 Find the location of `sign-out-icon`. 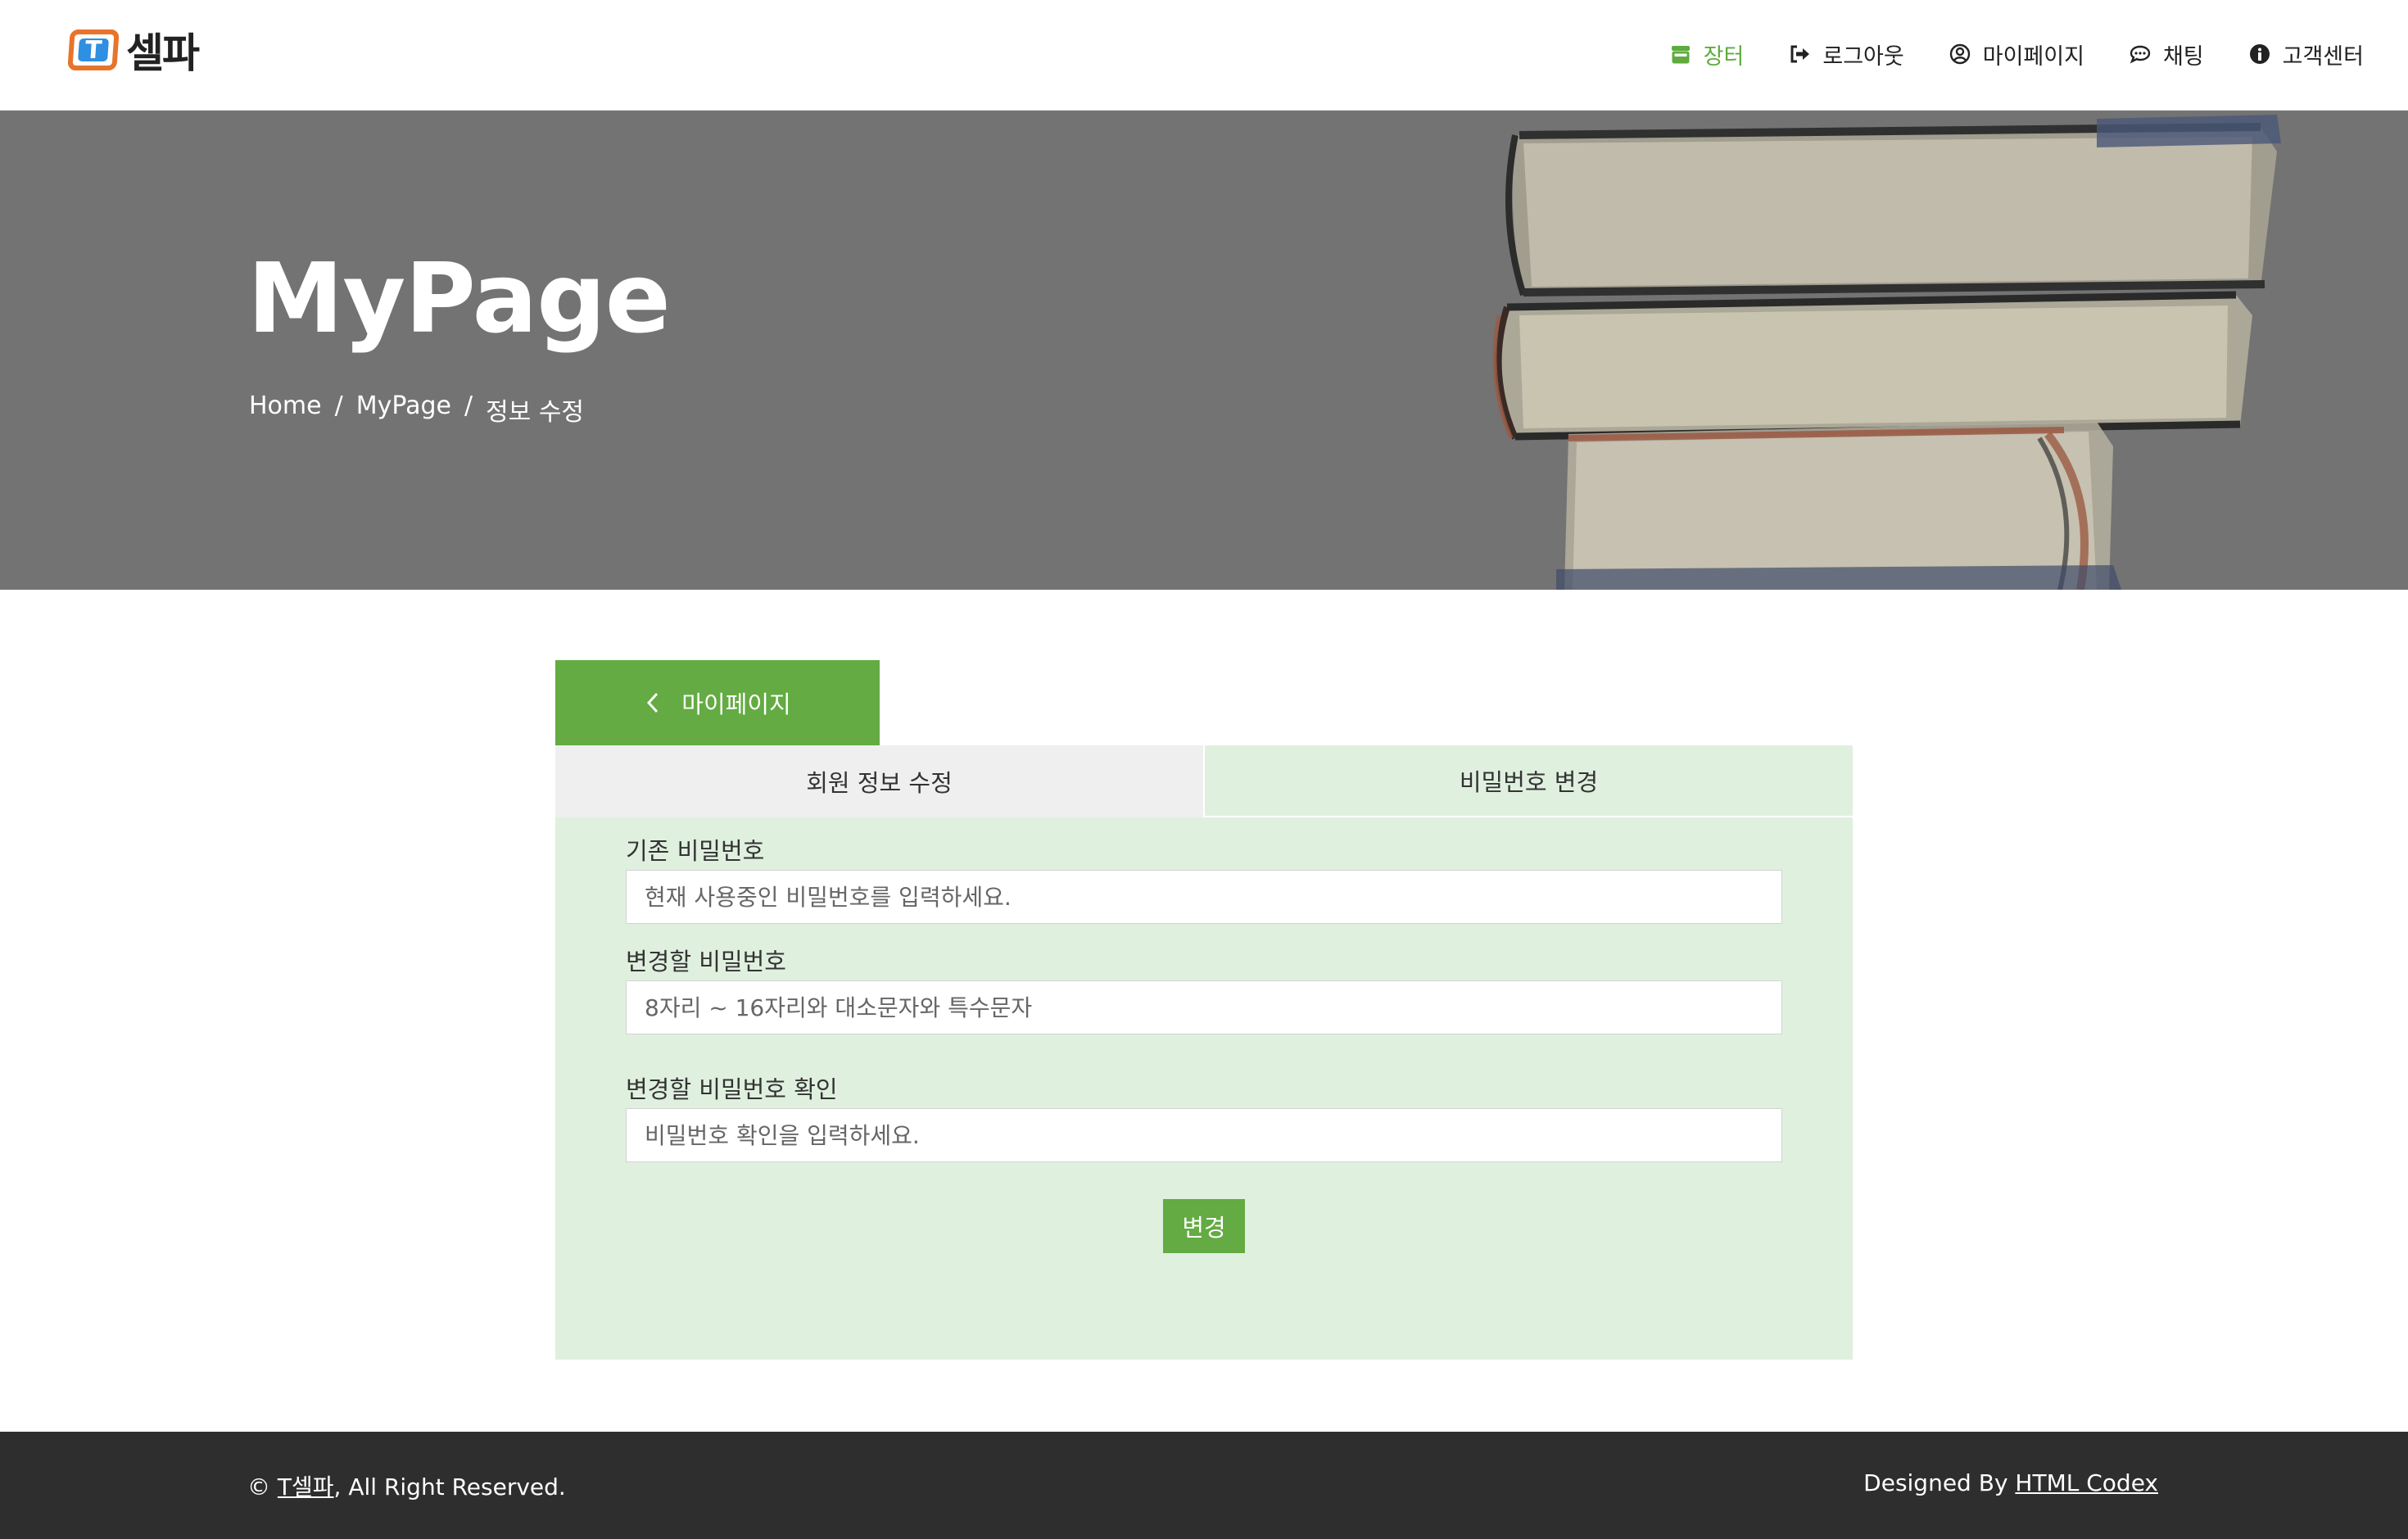

sign-out-icon is located at coordinates (1800, 54).